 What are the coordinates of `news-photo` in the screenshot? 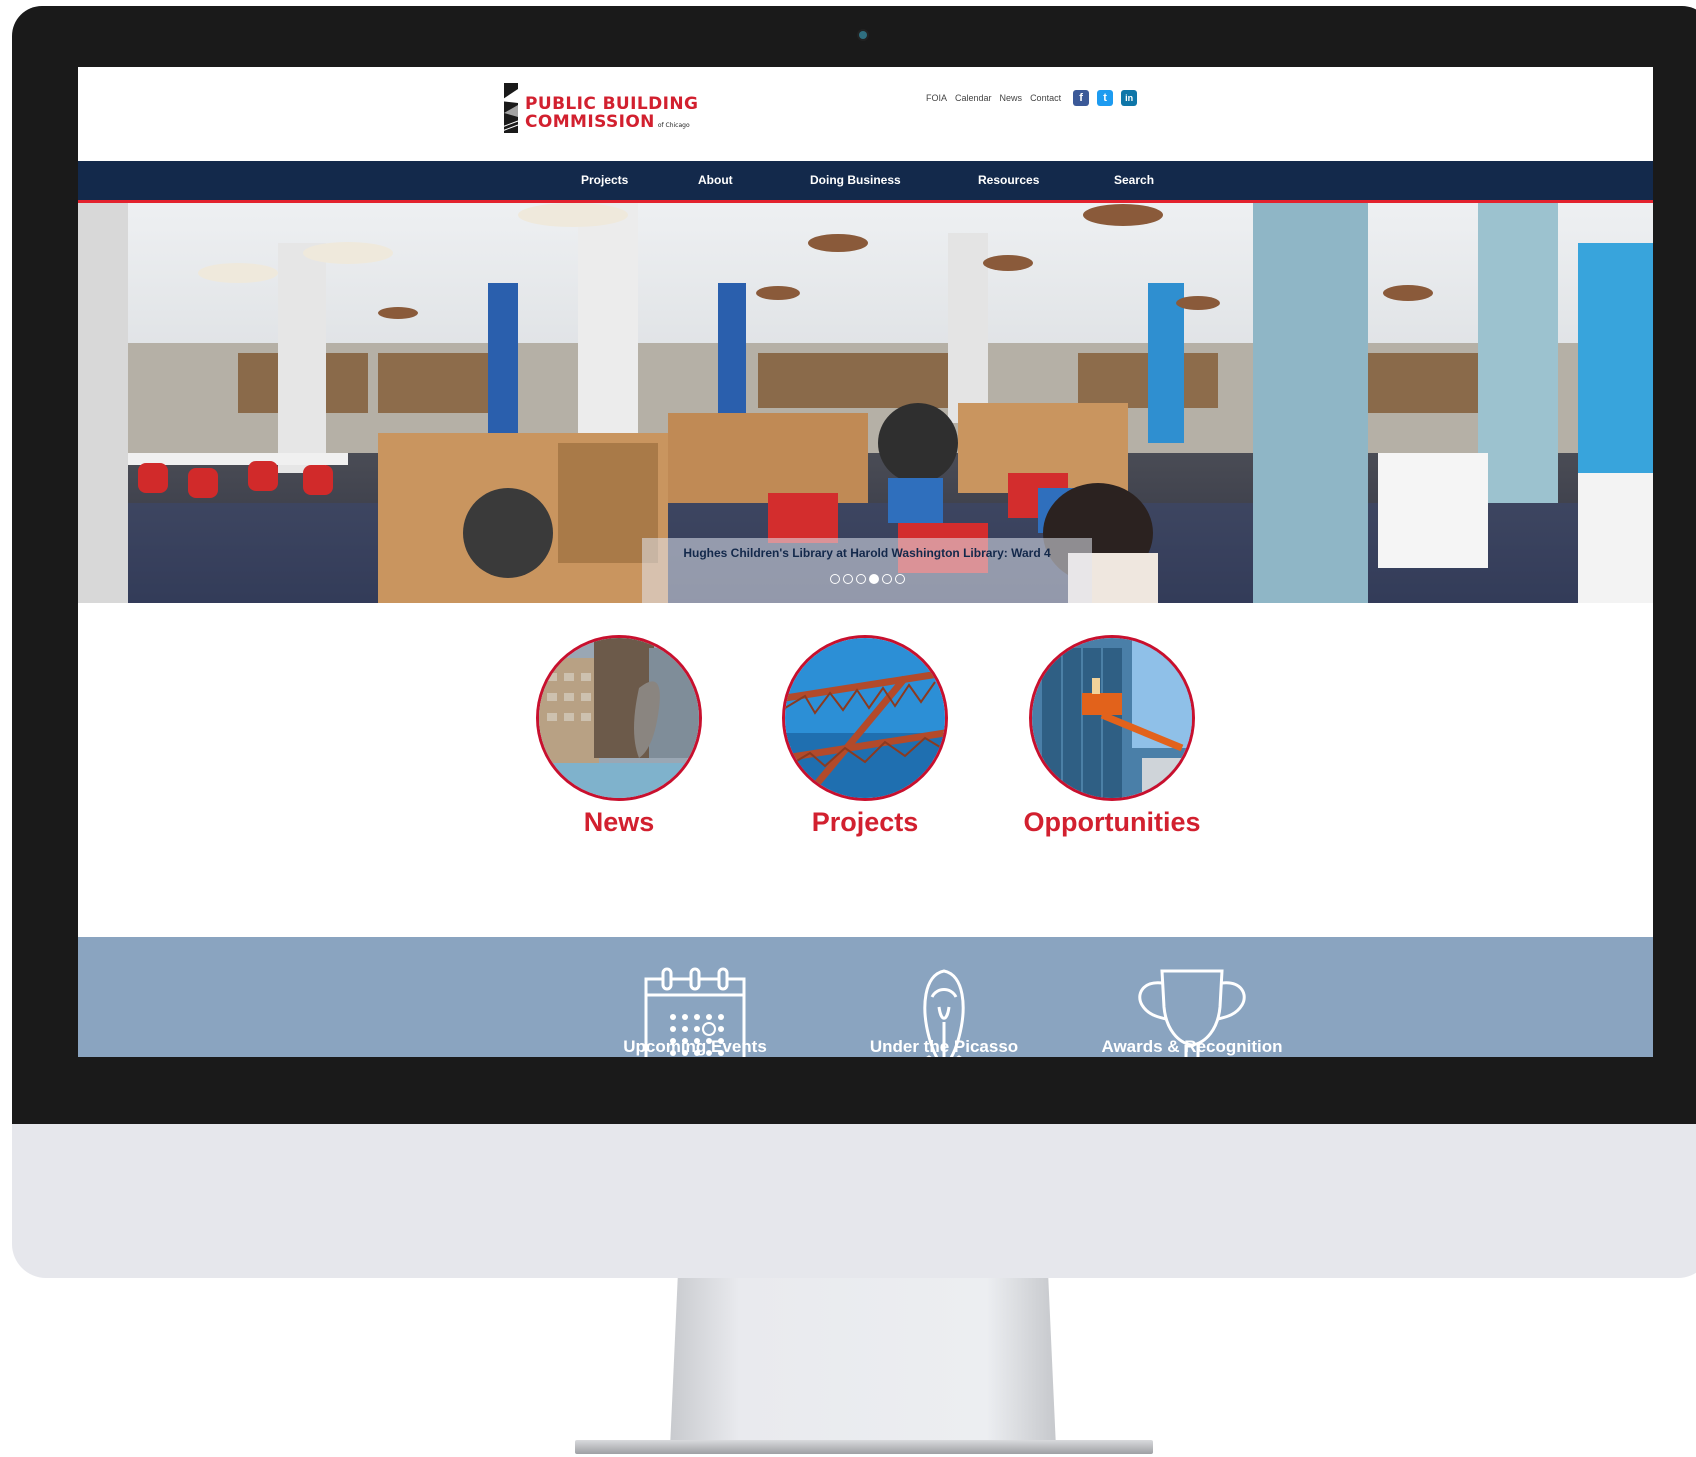 It's located at (619, 718).